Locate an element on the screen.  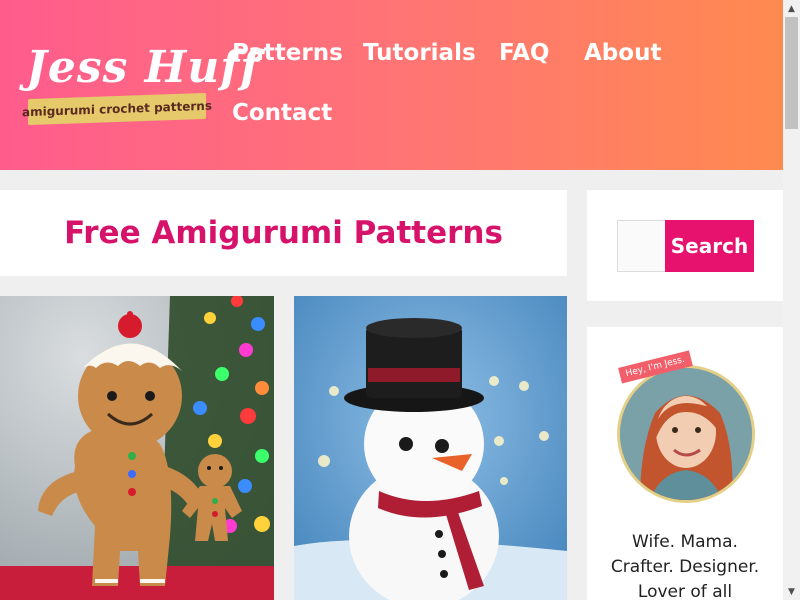
page-title: Free Amigurumi Patterns is located at coordinates (283, 233).